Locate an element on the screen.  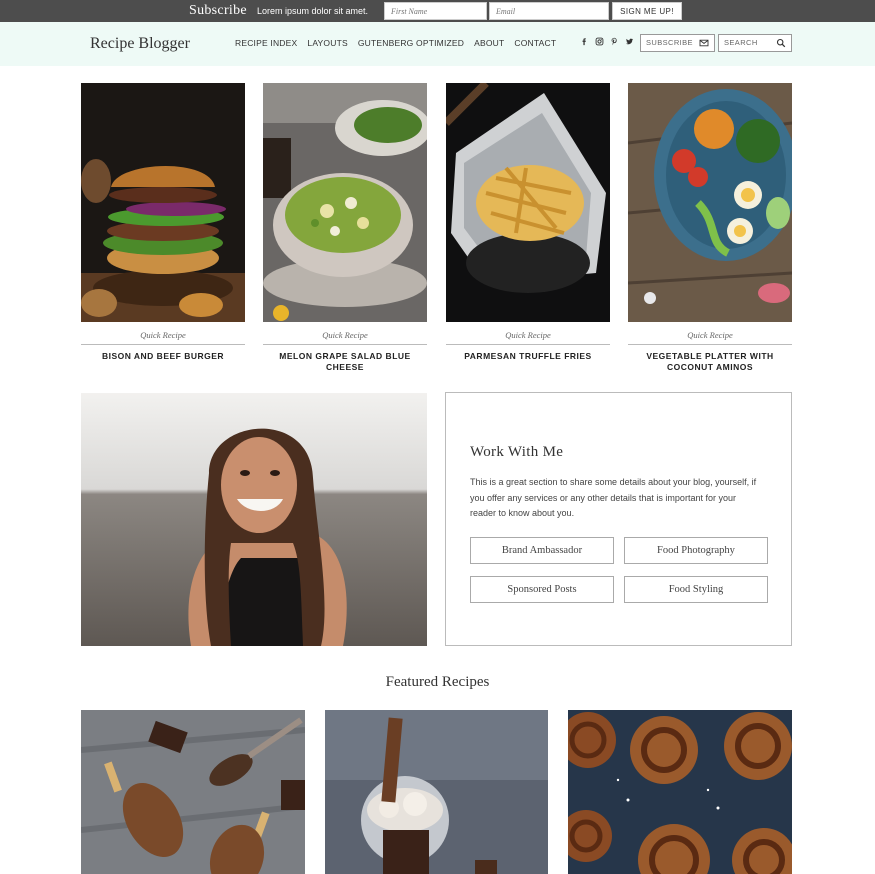
first-name-field is located at coordinates (435, 11).